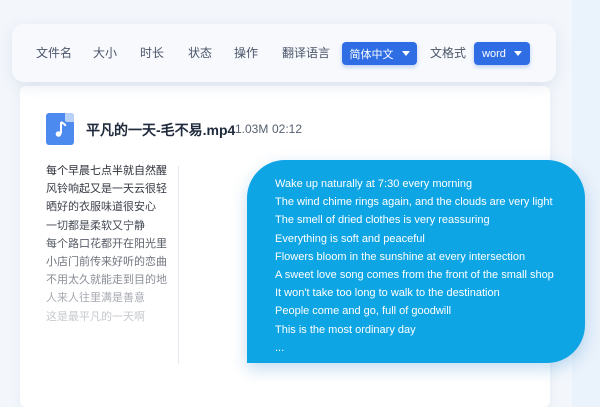  I want to click on language-select: 简体中文, so click(379, 53).